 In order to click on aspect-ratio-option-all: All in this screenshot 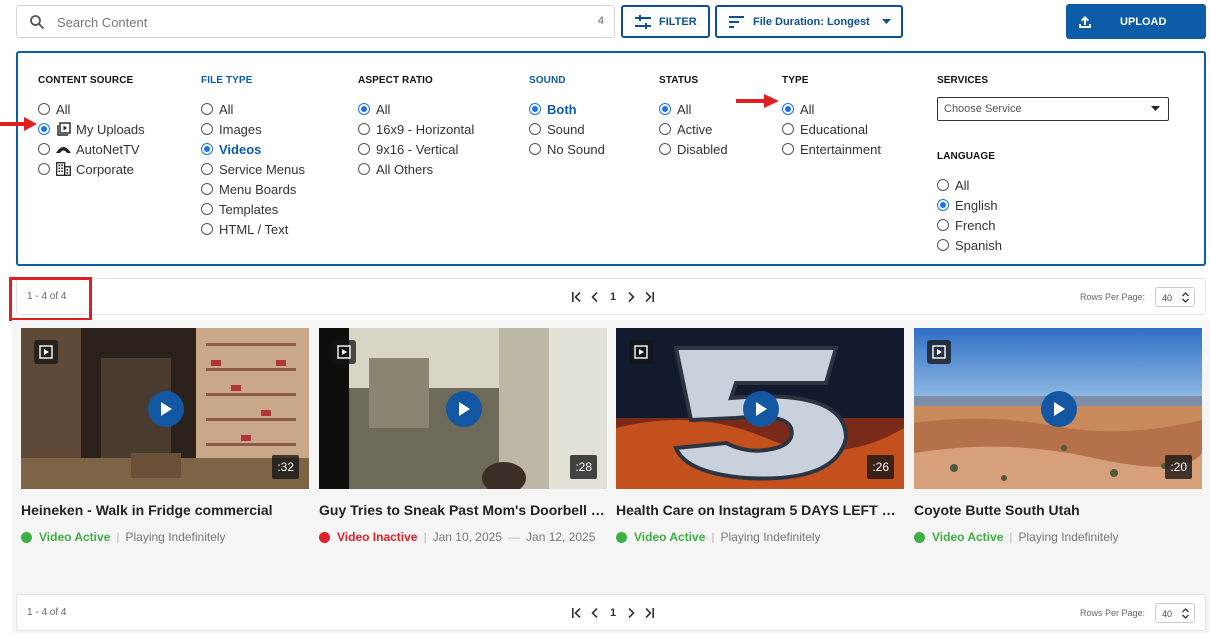, I will do `click(416, 109)`.